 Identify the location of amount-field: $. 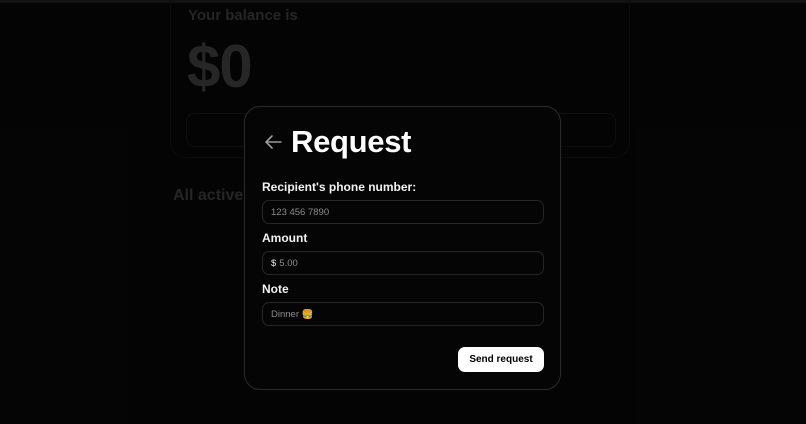
(403, 263).